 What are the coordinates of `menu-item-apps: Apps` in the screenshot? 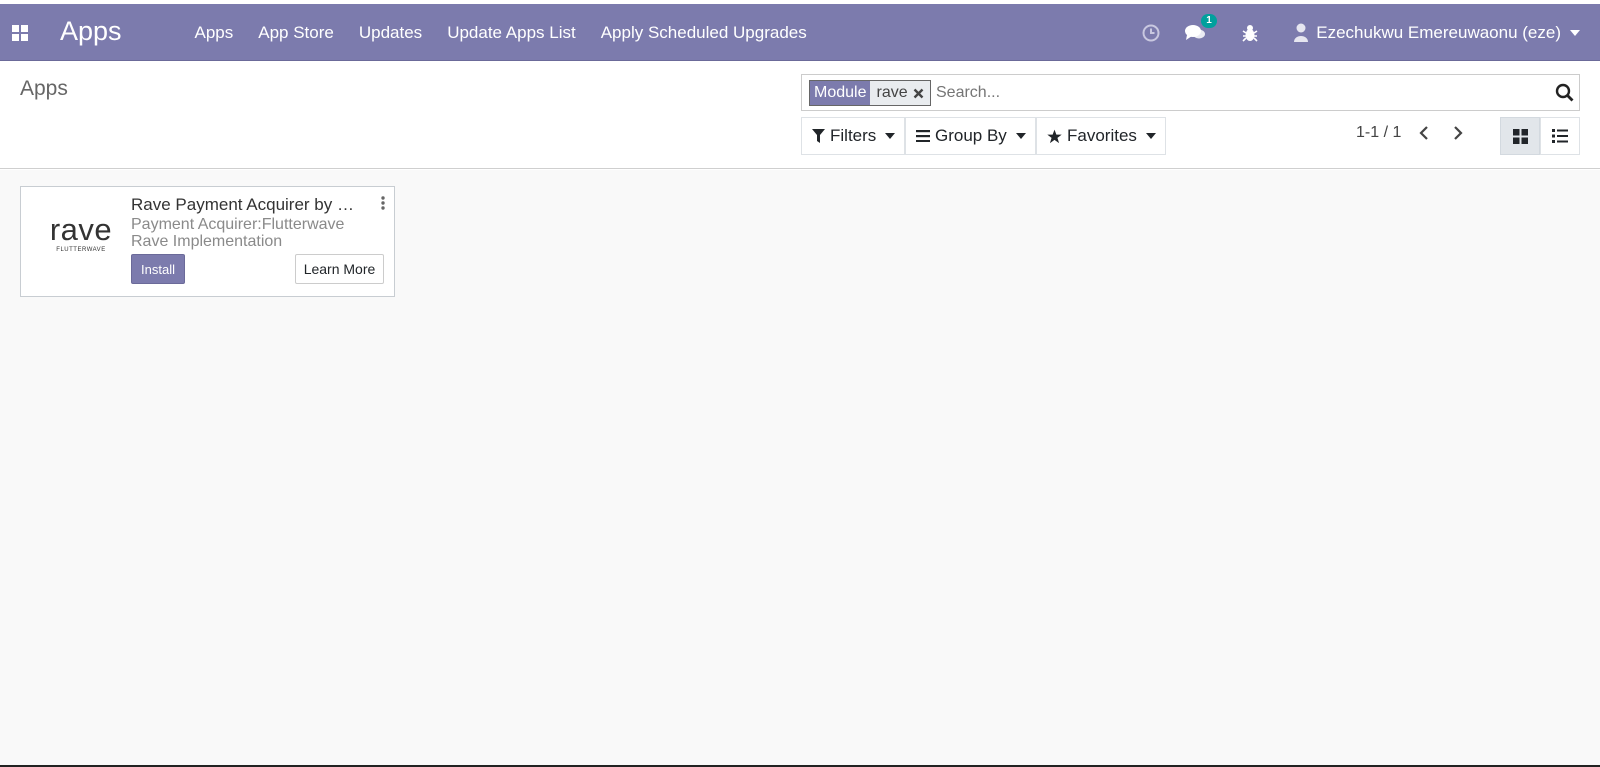 It's located at (214, 33).